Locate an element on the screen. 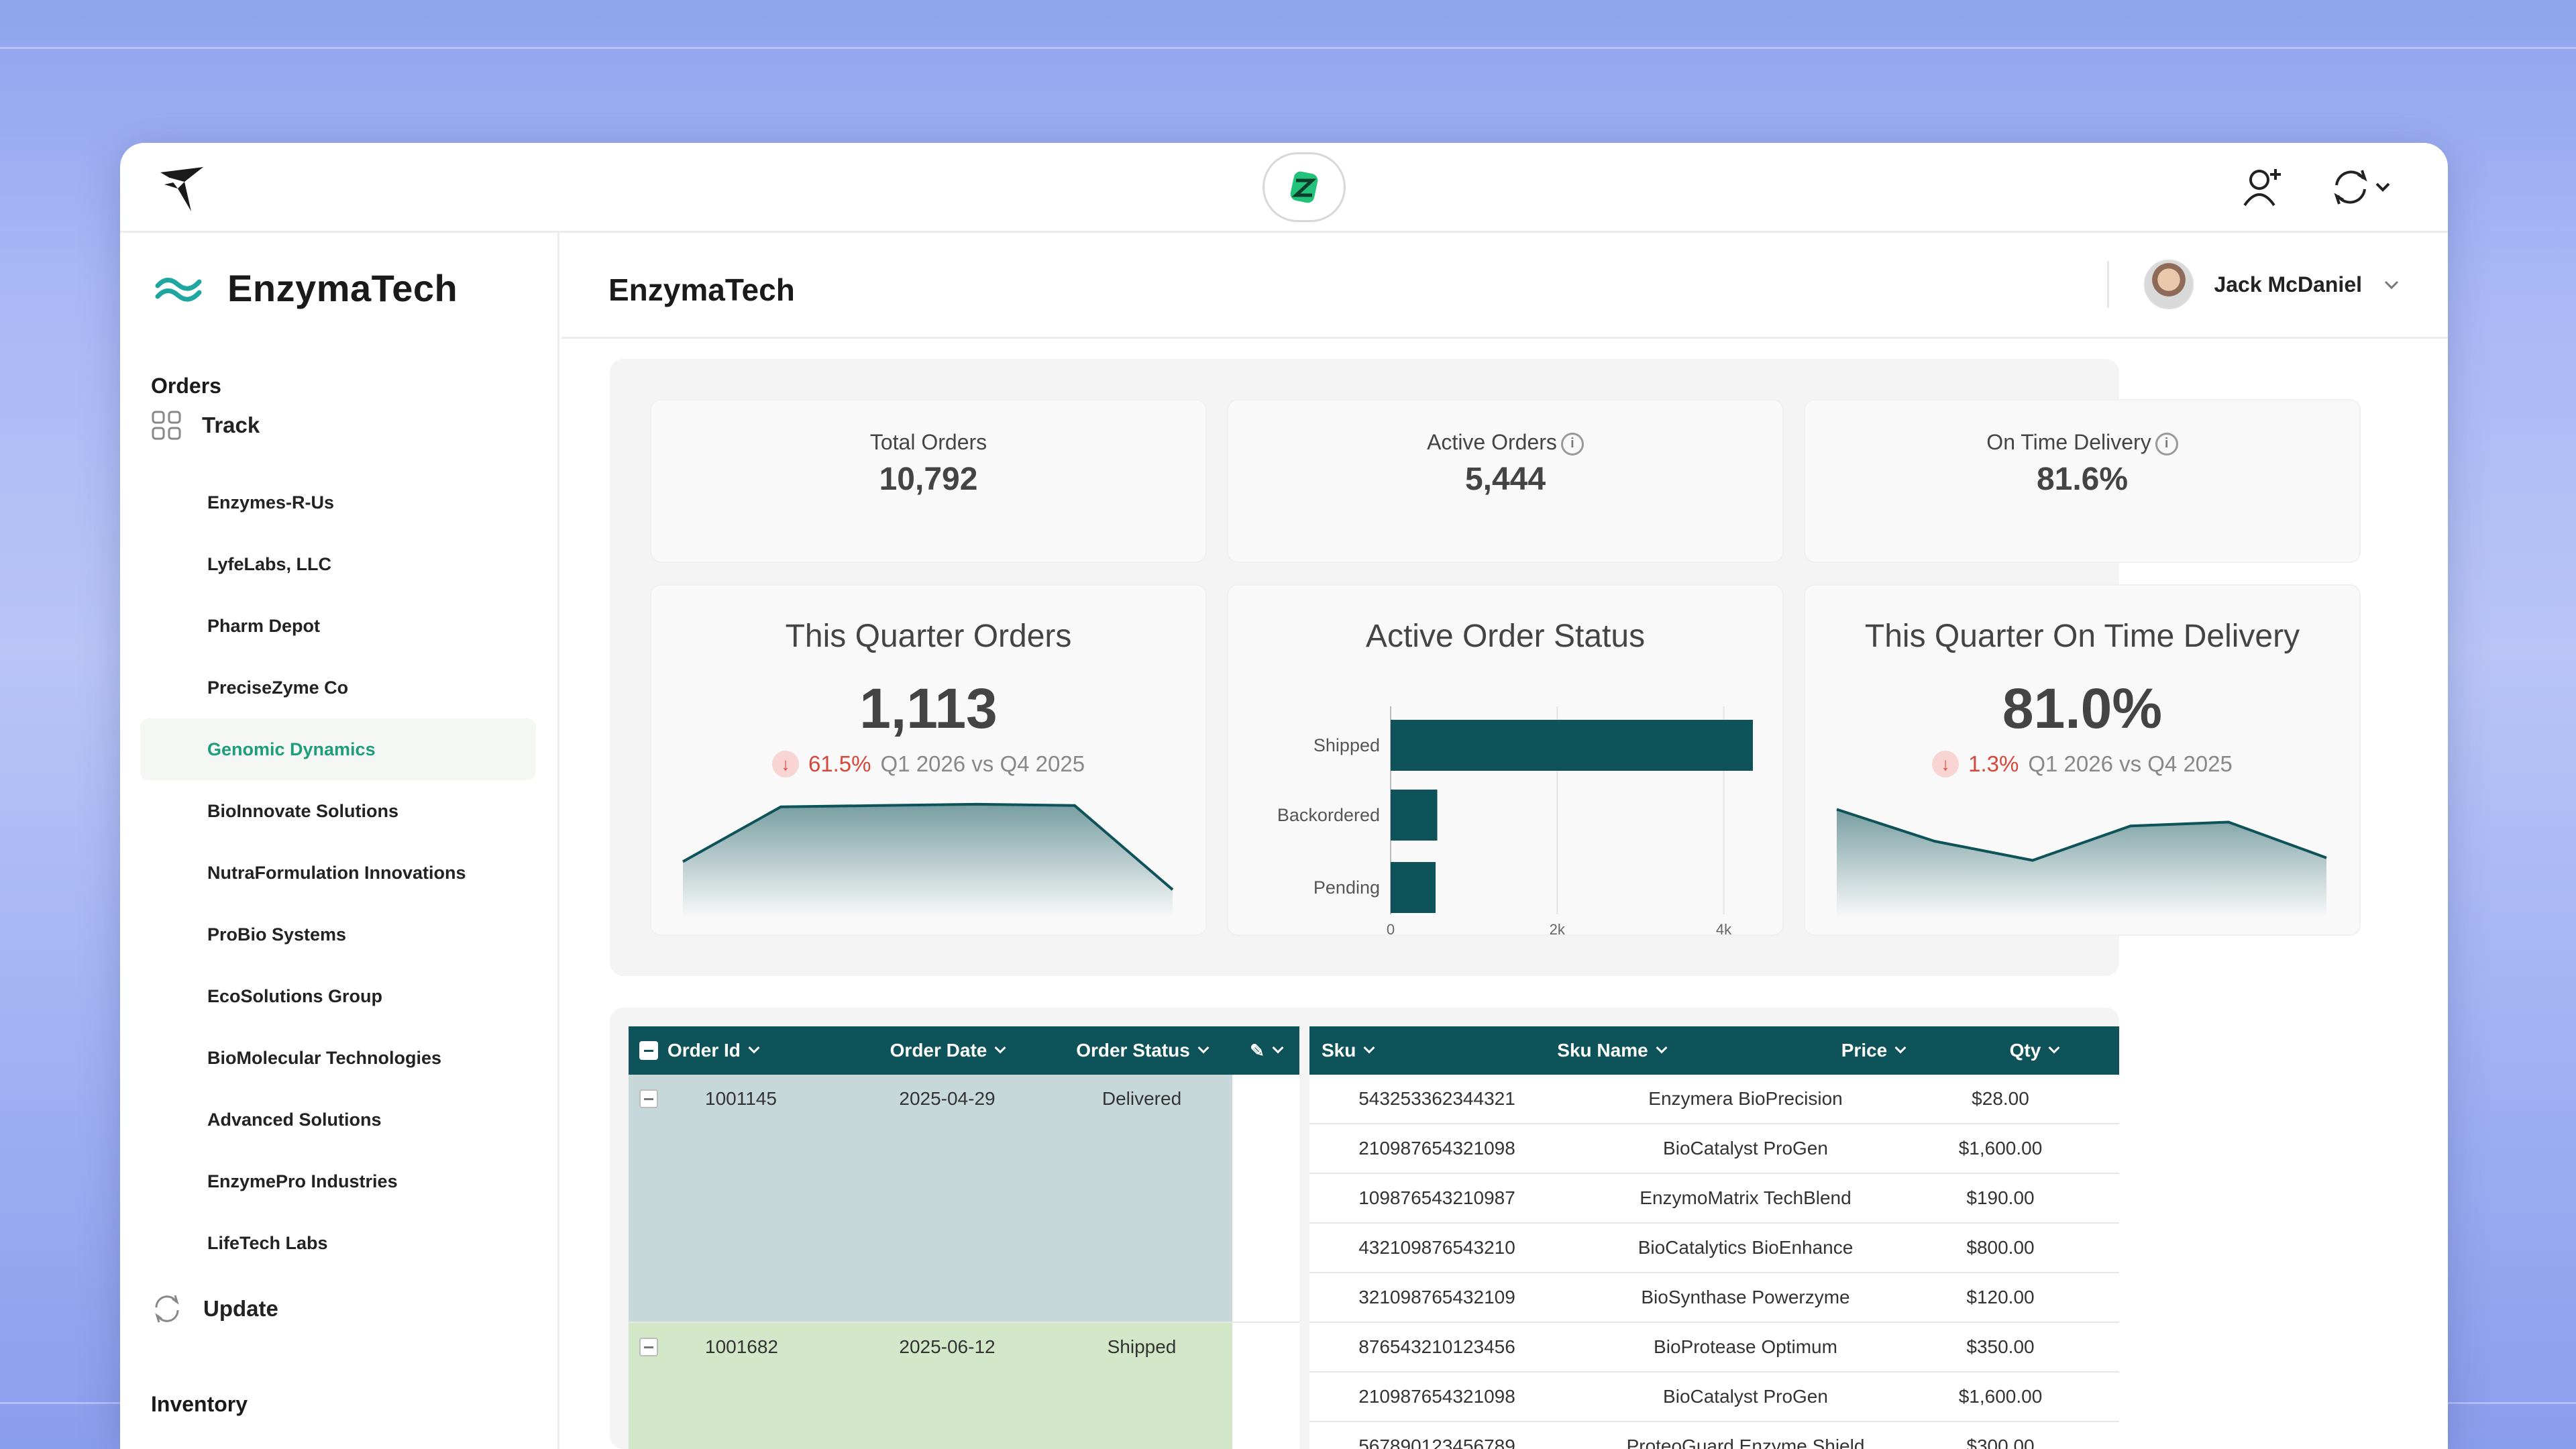 This screenshot has width=2576, height=1449. col-label: Order Date is located at coordinates (938, 1050).